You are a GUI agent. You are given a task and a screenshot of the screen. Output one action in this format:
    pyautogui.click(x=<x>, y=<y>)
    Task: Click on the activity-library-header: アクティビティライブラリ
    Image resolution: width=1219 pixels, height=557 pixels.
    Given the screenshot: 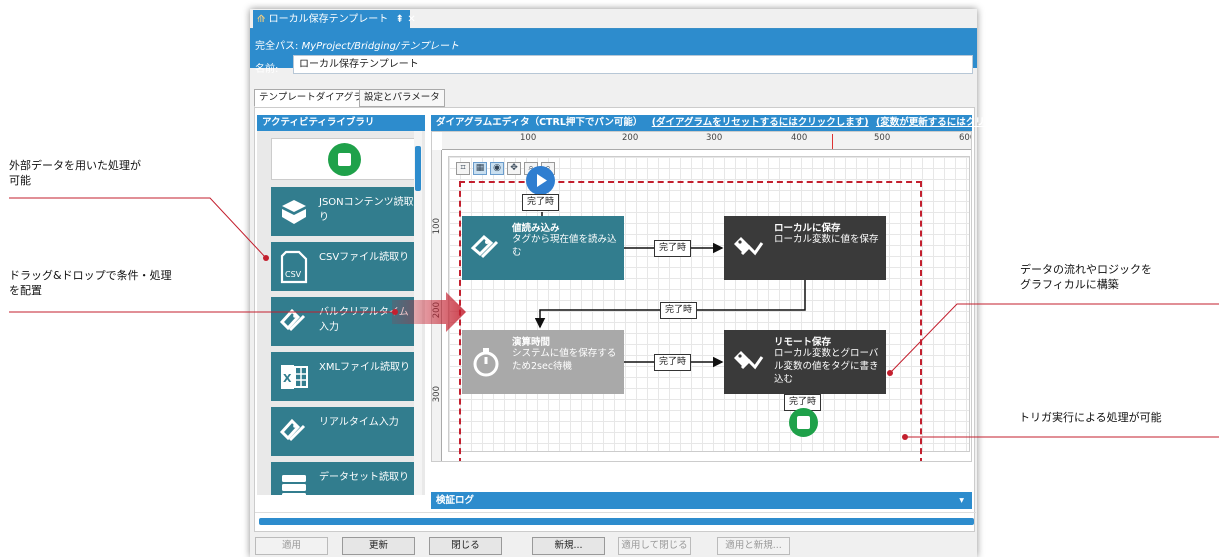 What is the action you would take?
    pyautogui.click(x=341, y=123)
    